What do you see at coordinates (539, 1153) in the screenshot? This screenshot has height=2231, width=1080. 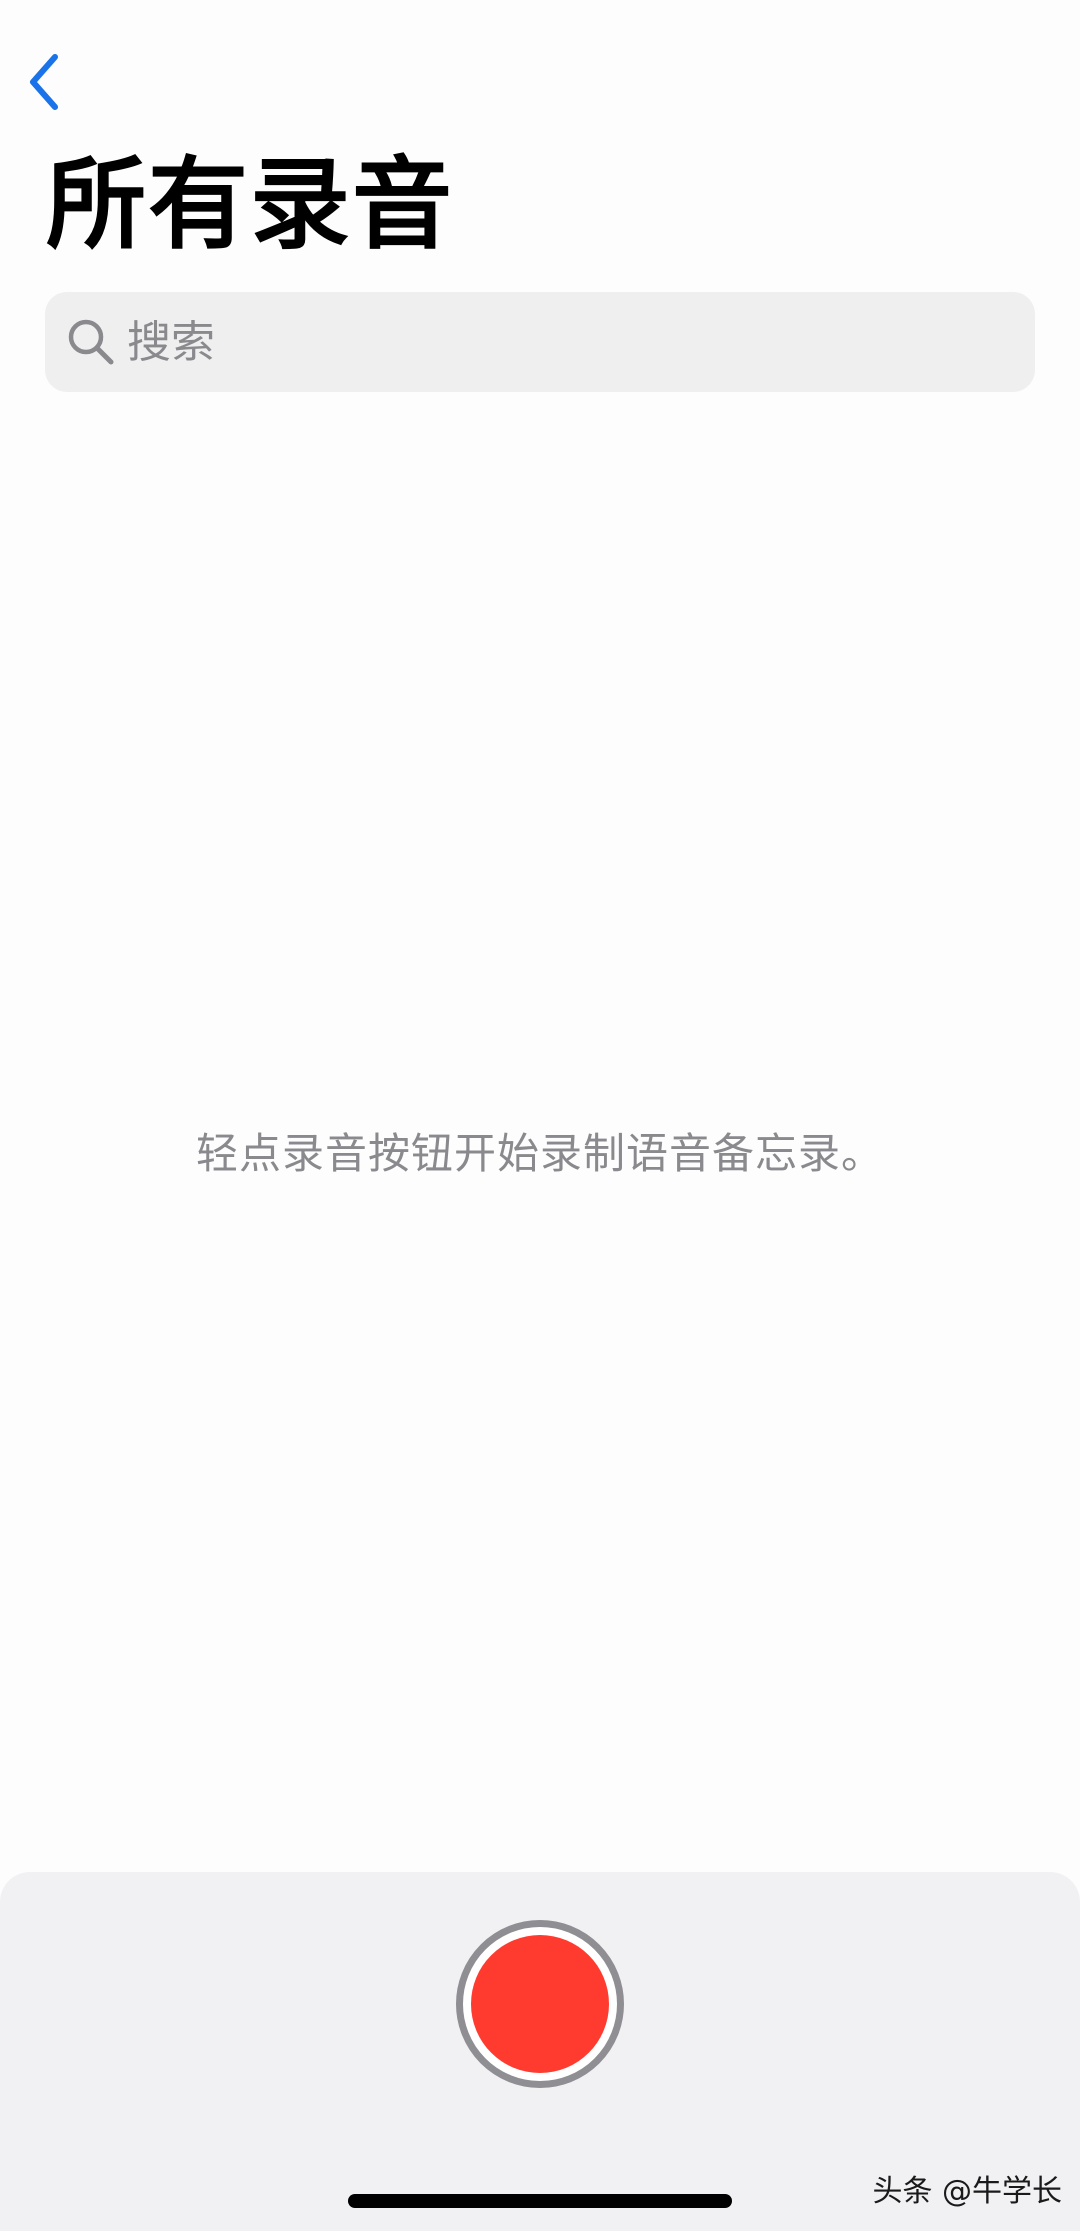 I see `empty-state-hint: 轻点录音按钮开始录制语音备忘录。` at bounding box center [539, 1153].